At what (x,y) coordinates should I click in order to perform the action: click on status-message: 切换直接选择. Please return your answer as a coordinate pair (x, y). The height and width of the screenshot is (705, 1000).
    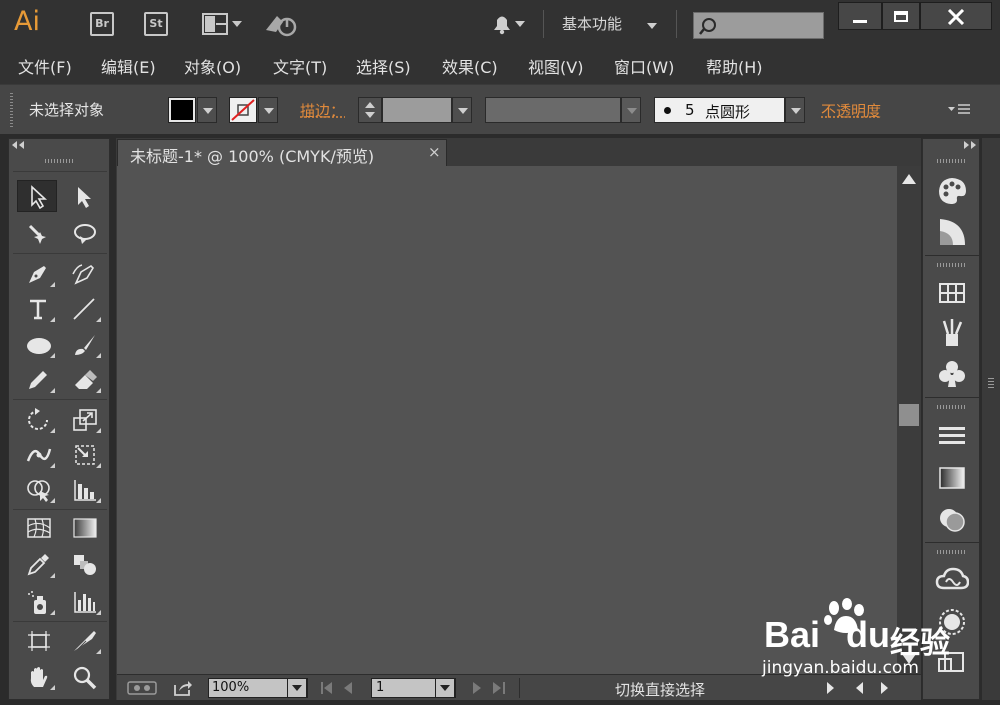
    Looking at the image, I should click on (660, 689).